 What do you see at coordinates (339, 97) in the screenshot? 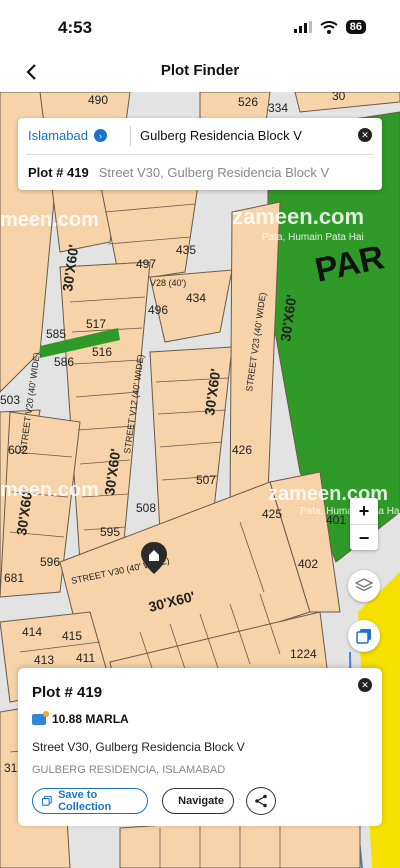
I see `plot-number: 30` at bounding box center [339, 97].